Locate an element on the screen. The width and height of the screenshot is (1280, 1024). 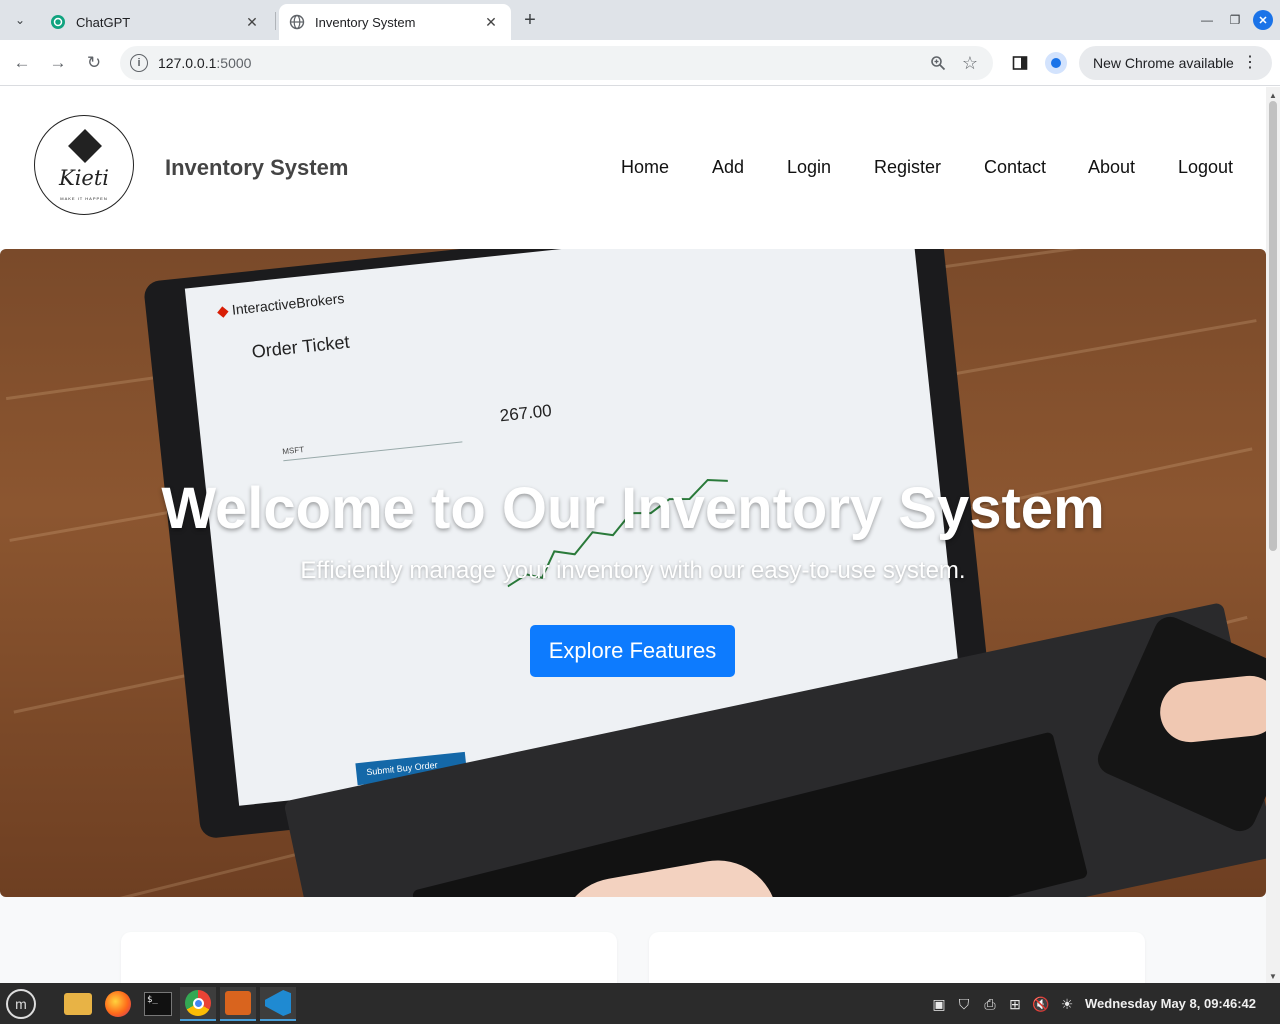
minimize-icon: — is located at coordinates (1207, 20).